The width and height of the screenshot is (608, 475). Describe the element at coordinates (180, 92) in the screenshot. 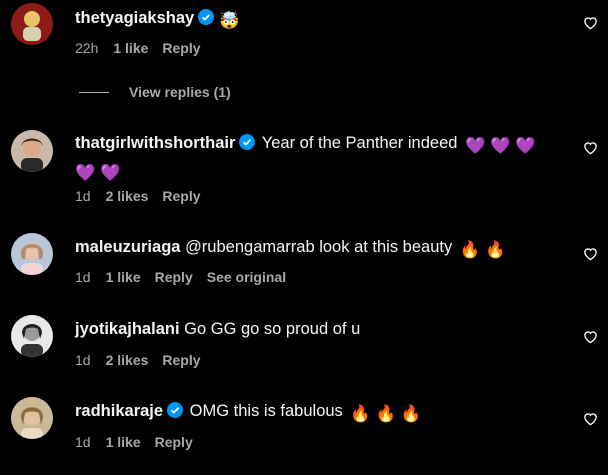

I see `view-replies-label: View replies (1)` at that location.